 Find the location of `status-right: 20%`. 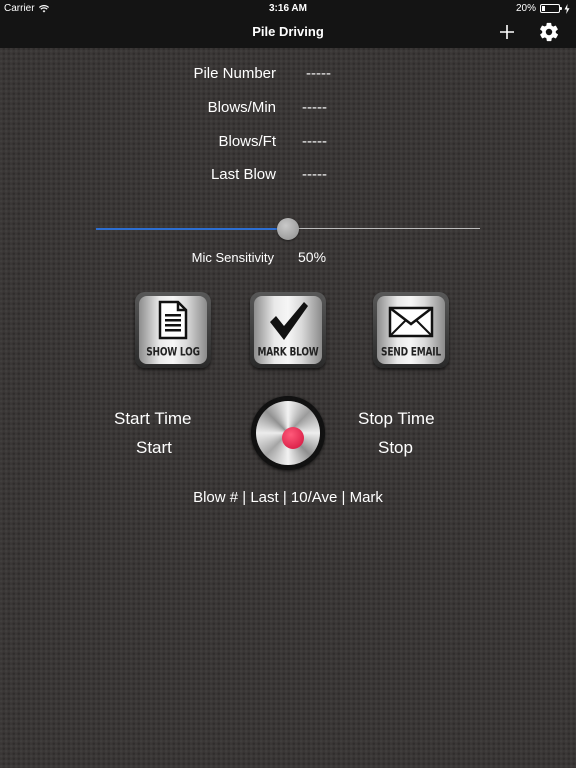

status-right: 20% is located at coordinates (543, 8).